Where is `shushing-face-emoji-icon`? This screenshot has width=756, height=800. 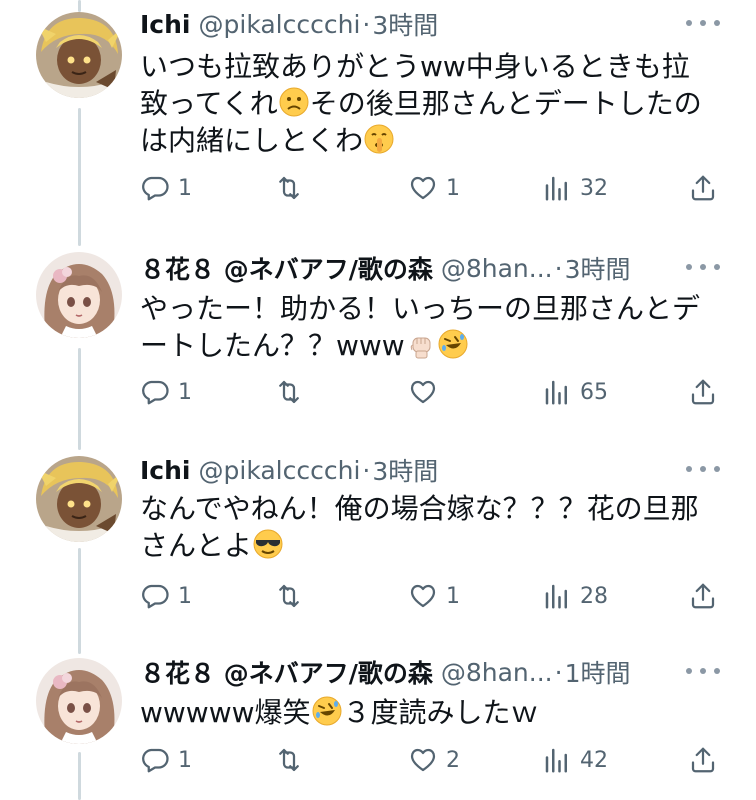
shushing-face-emoji-icon is located at coordinates (379, 139).